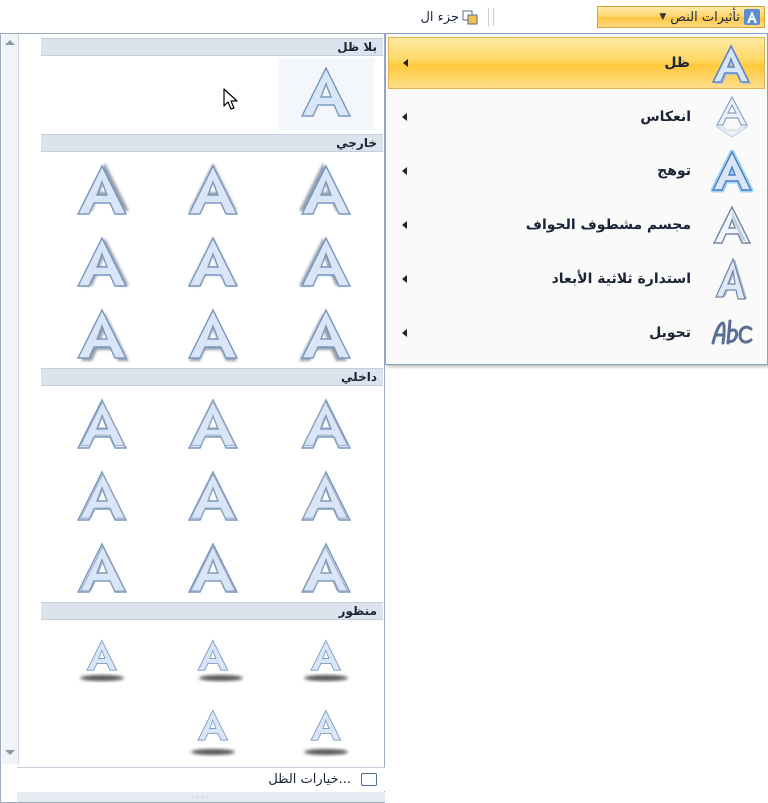 The image size is (768, 803). I want to click on chevron-down-icon, so click(10, 752).